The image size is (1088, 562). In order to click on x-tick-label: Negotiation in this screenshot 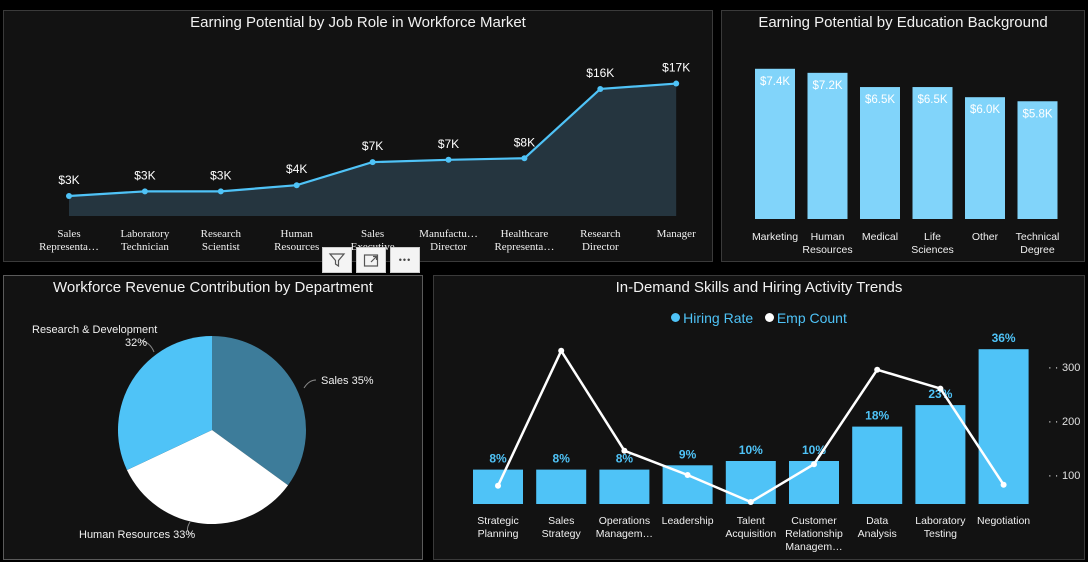, I will do `click(1003, 521)`.